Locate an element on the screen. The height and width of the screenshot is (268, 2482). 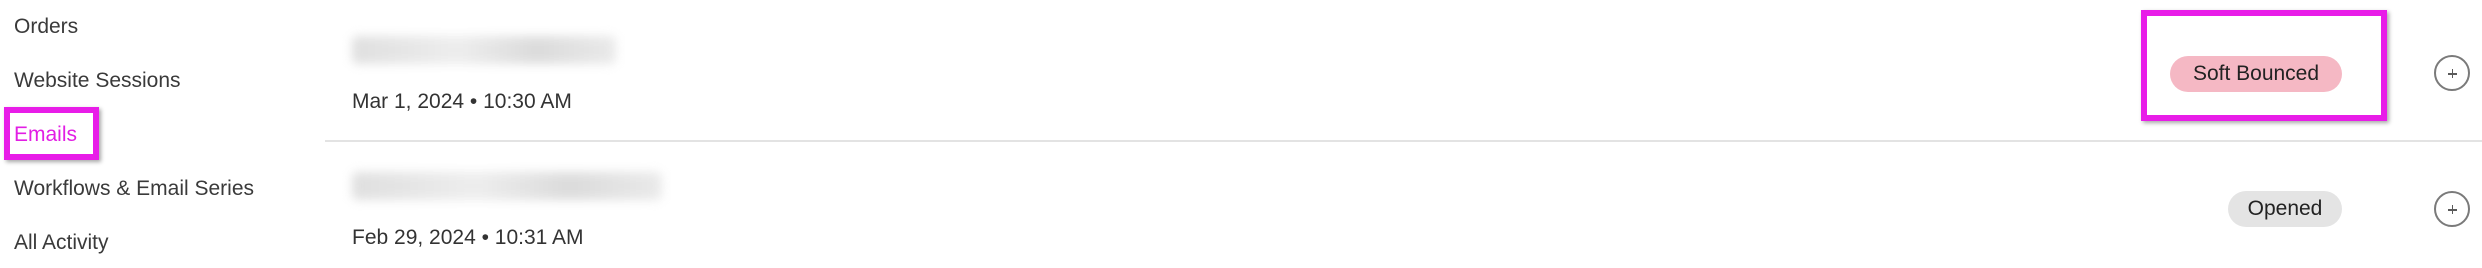
sidebar-item-all-activity: All Activity is located at coordinates (61, 243).